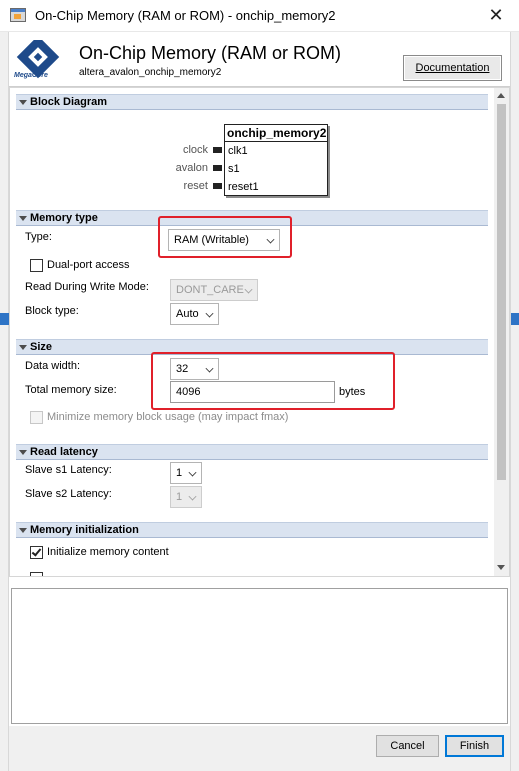 Image resolution: width=519 pixels, height=771 pixels. I want to click on checkmark-icon, so click(36, 551).